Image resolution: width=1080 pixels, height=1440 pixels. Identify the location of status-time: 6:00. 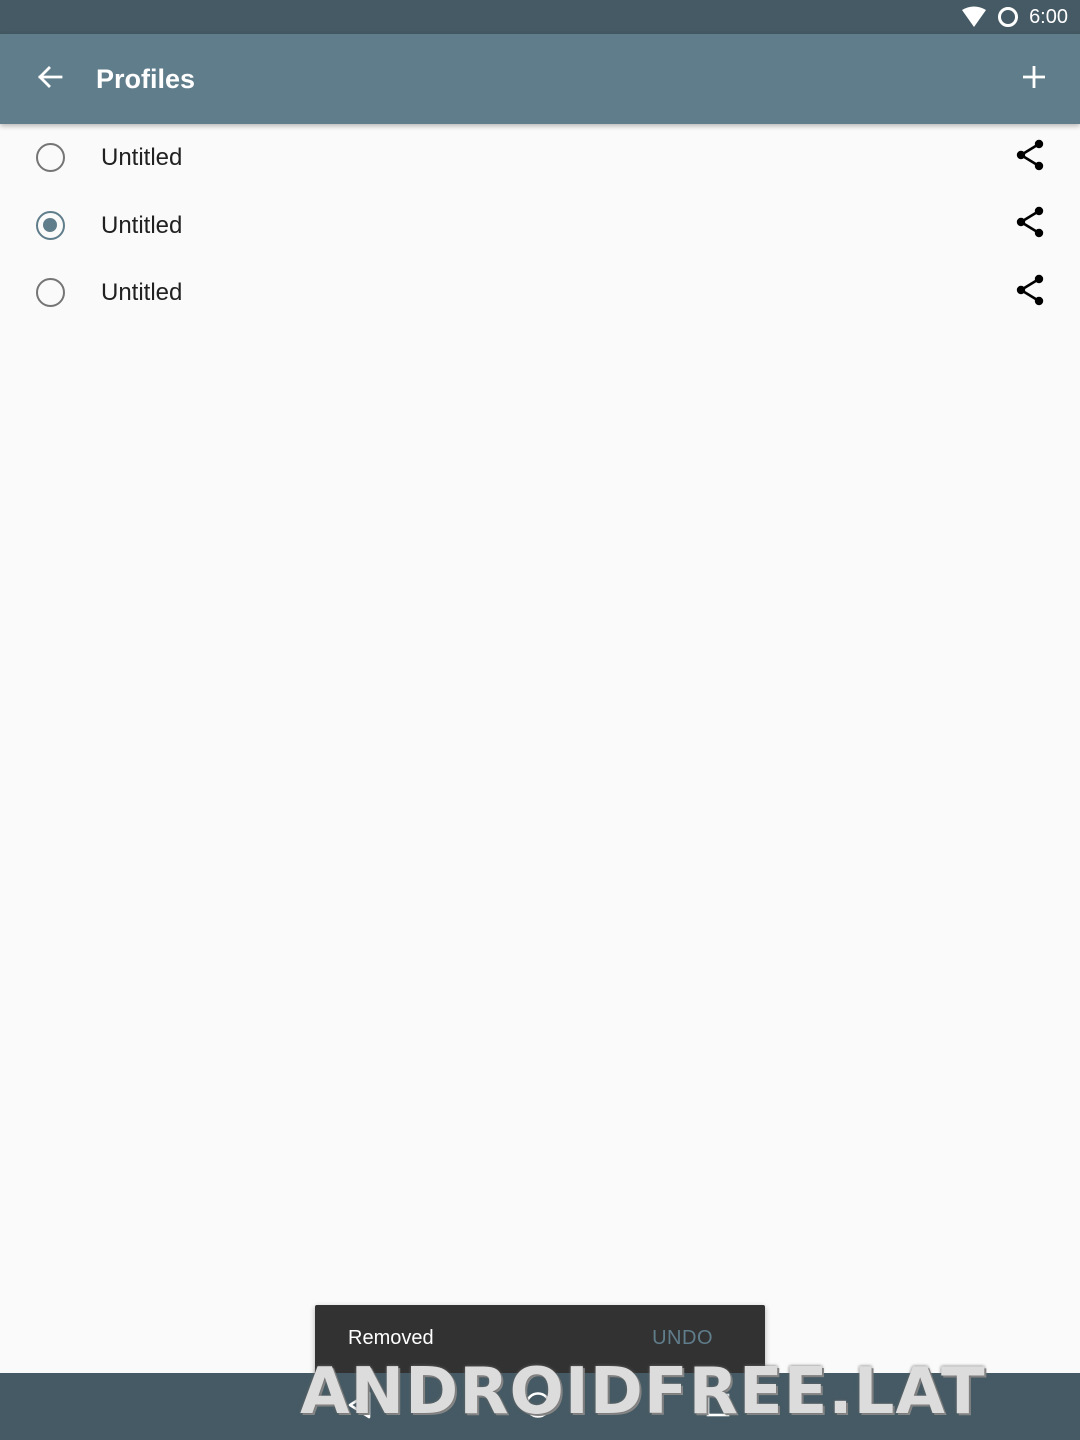
(1048, 17).